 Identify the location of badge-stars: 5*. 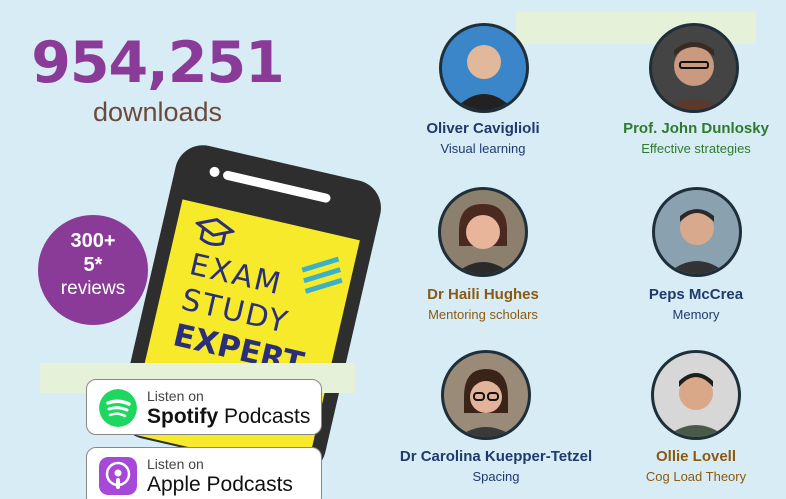
(93, 265).